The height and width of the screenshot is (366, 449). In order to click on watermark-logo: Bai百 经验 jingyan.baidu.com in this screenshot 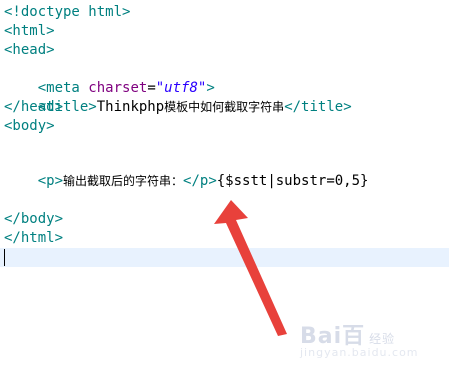, I will do `click(359, 338)`.